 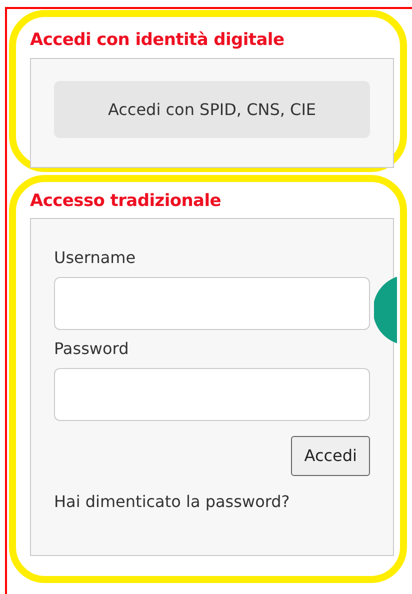 I want to click on spid-login-button: Accedi con SPID, CNS, CIE, so click(x=212, y=109).